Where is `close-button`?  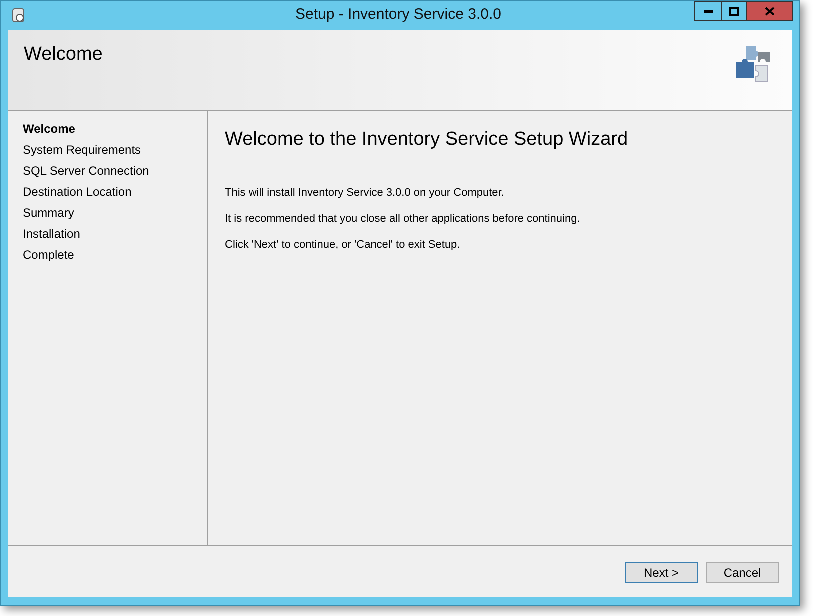 close-button is located at coordinates (770, 11).